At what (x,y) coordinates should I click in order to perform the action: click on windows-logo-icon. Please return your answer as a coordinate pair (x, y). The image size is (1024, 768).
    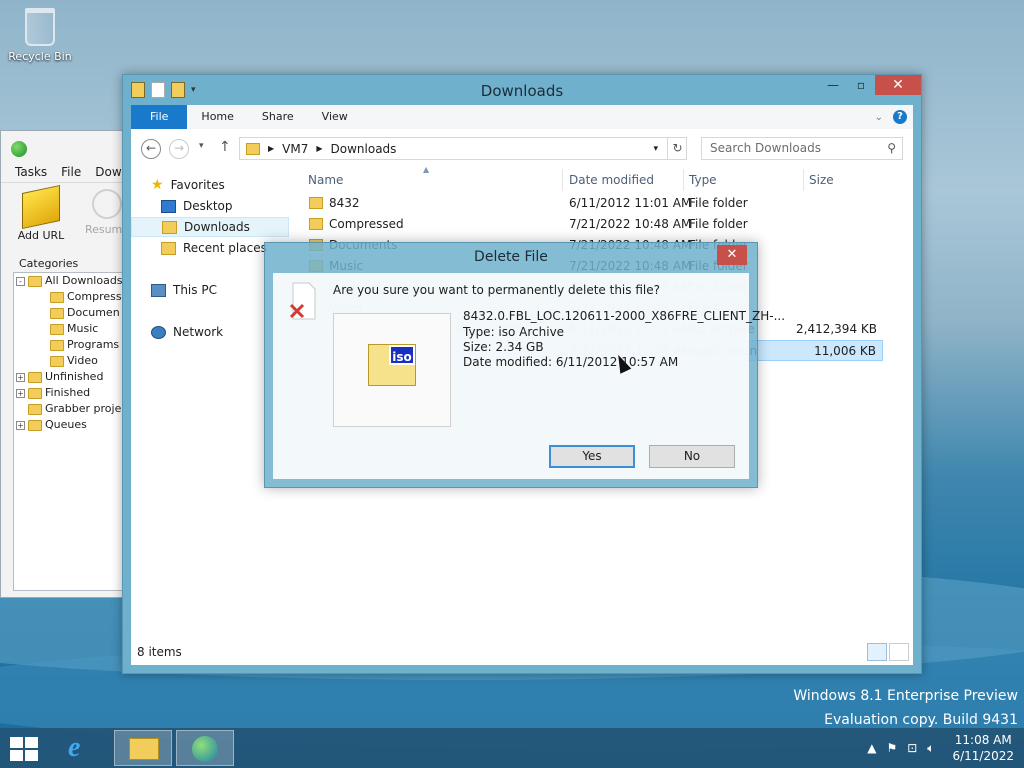
    Looking at the image, I should click on (31, 755).